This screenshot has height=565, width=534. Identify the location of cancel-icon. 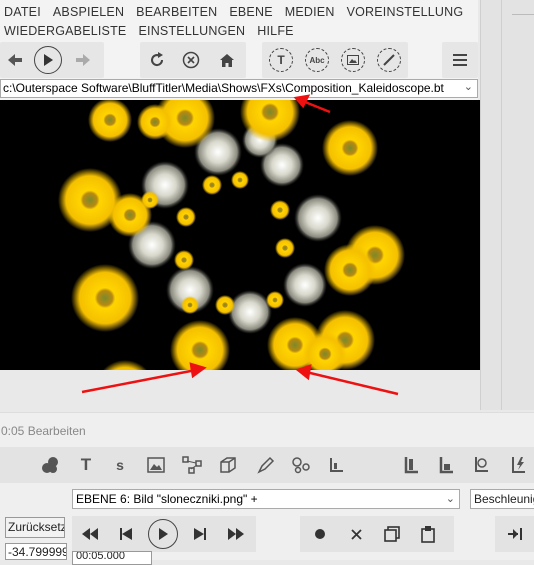
(191, 60).